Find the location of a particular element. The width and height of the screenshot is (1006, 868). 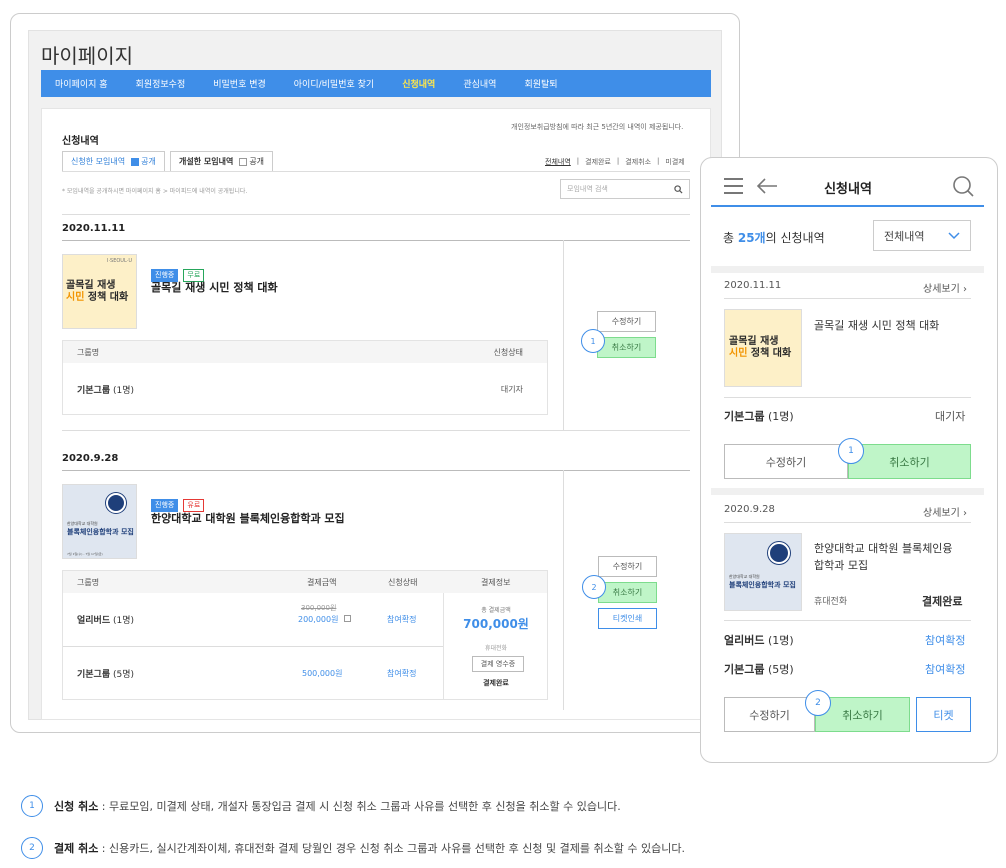

tab-divider is located at coordinates (376, 171).